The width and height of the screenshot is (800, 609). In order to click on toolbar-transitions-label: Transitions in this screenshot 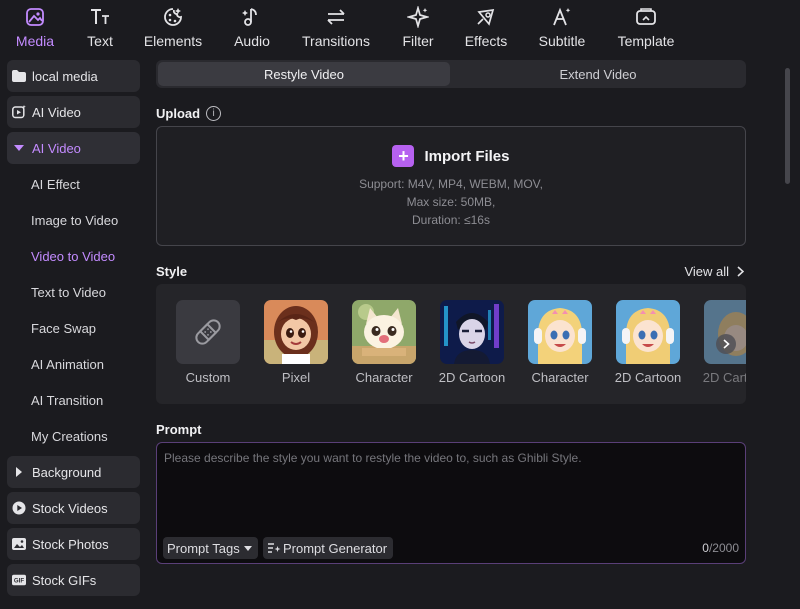, I will do `click(336, 41)`.